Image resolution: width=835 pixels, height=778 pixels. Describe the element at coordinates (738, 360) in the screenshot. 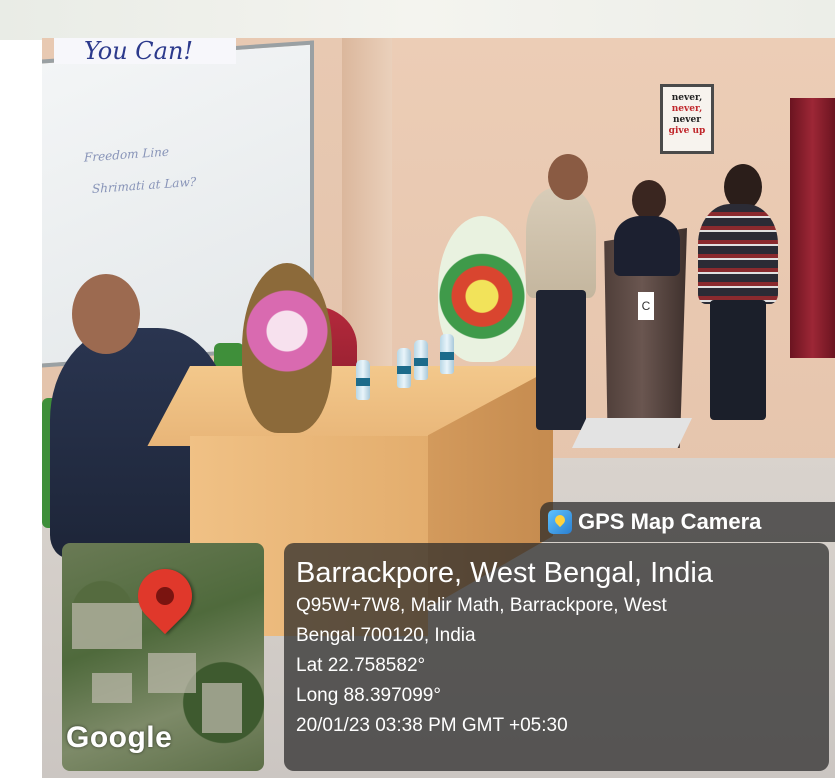

I see `student-boy-trousers` at that location.